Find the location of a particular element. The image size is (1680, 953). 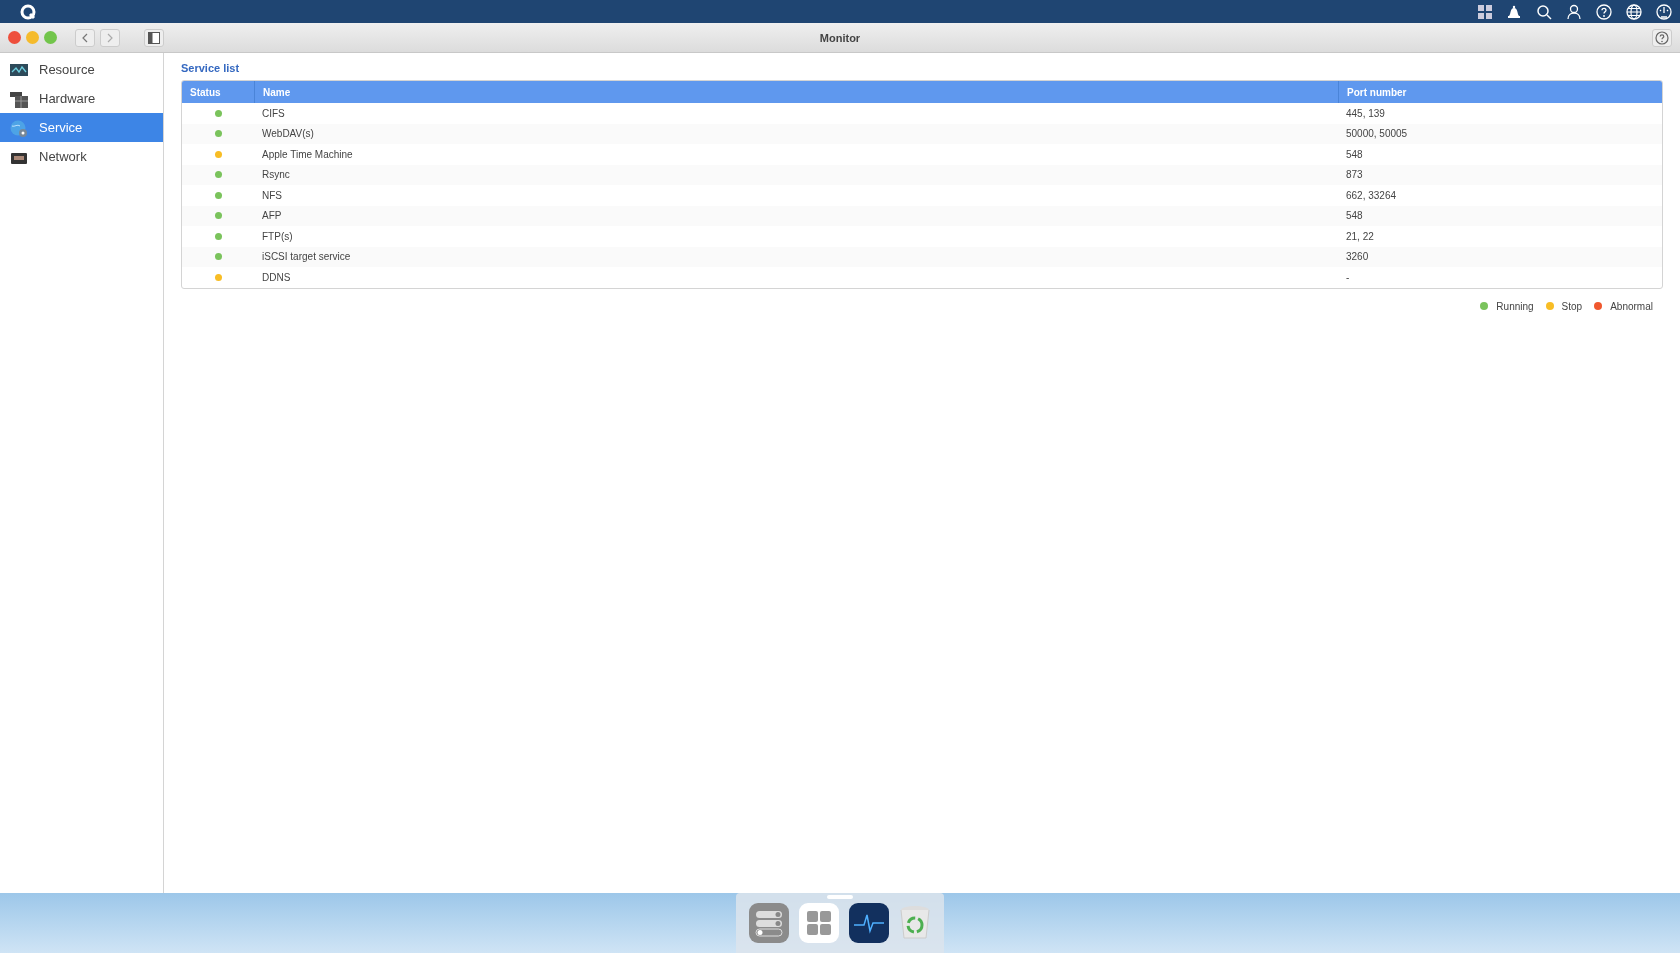

heartbeat-icon is located at coordinates (869, 923).